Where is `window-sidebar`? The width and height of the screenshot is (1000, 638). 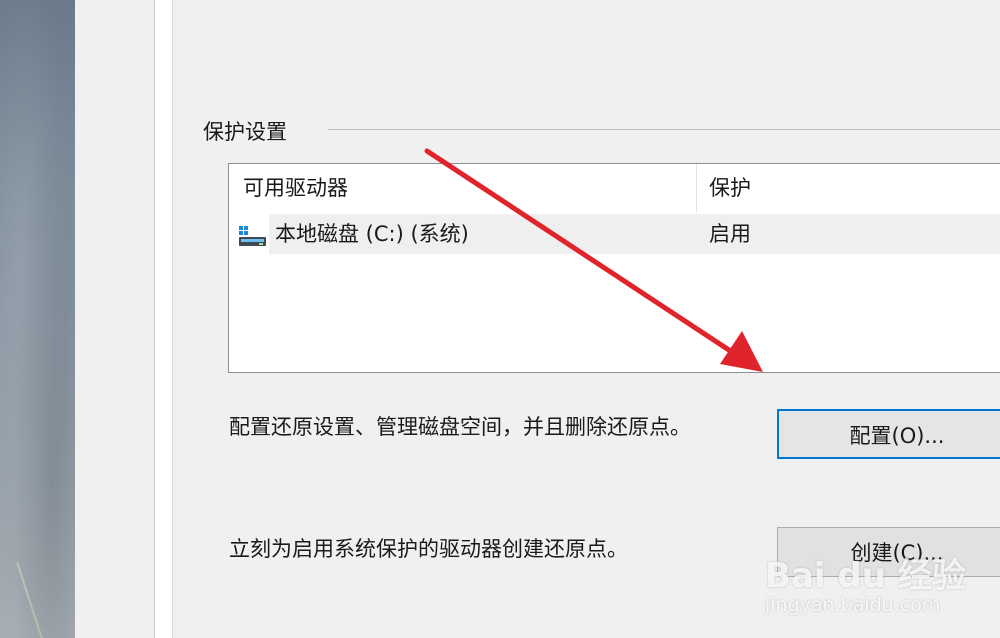
window-sidebar is located at coordinates (127, 319).